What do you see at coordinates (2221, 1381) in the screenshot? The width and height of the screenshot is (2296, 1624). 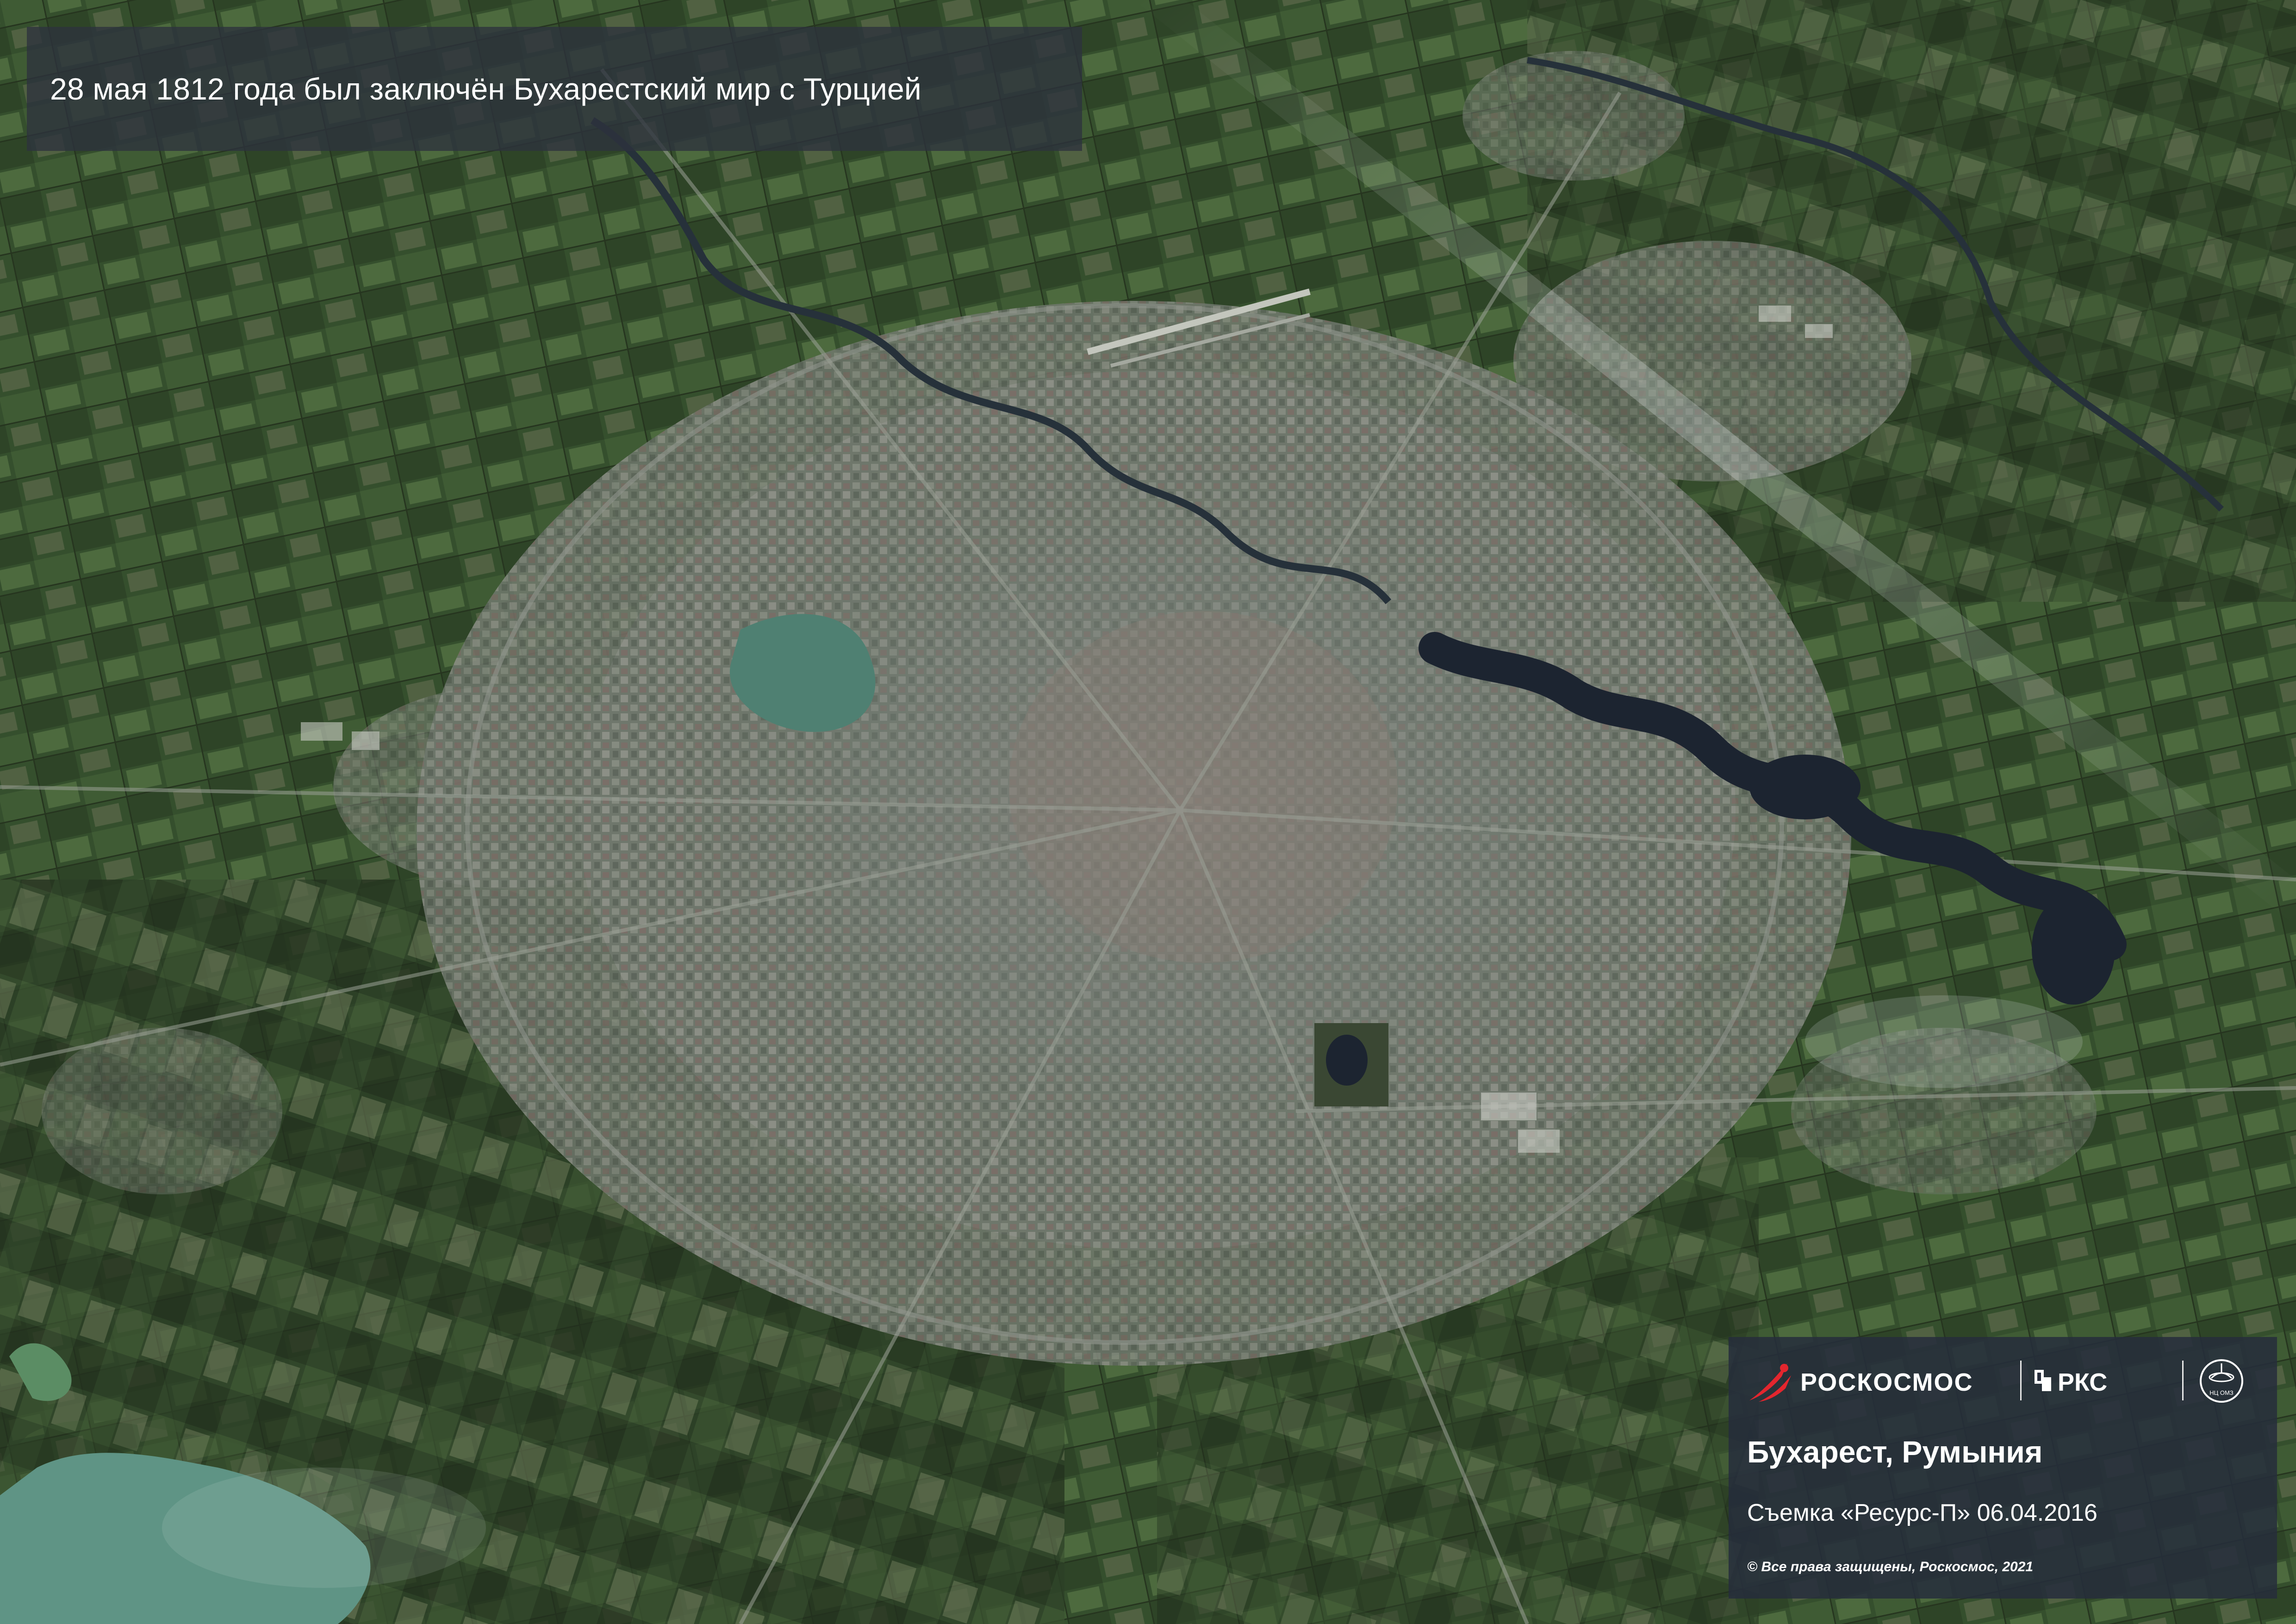 I see `ntsomz-emblem-icon: НЦ ОМЗ` at bounding box center [2221, 1381].